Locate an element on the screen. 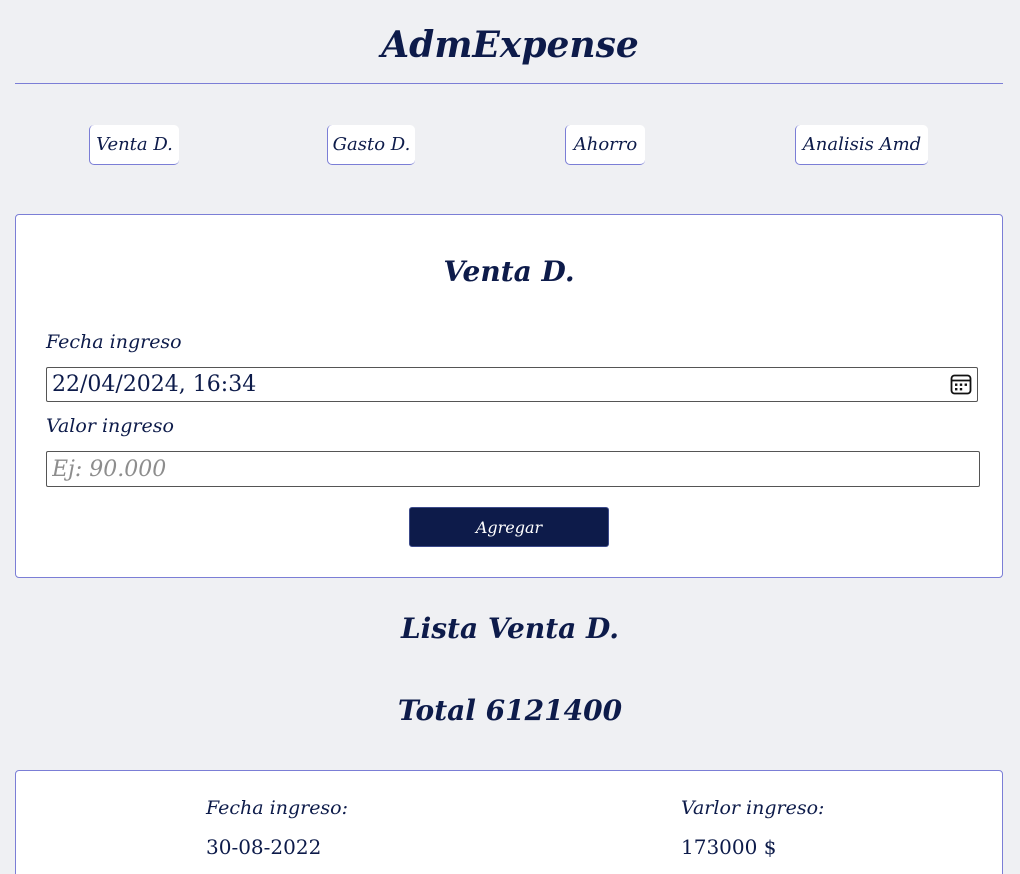  date-label: Fecha ingreso is located at coordinates (114, 342).